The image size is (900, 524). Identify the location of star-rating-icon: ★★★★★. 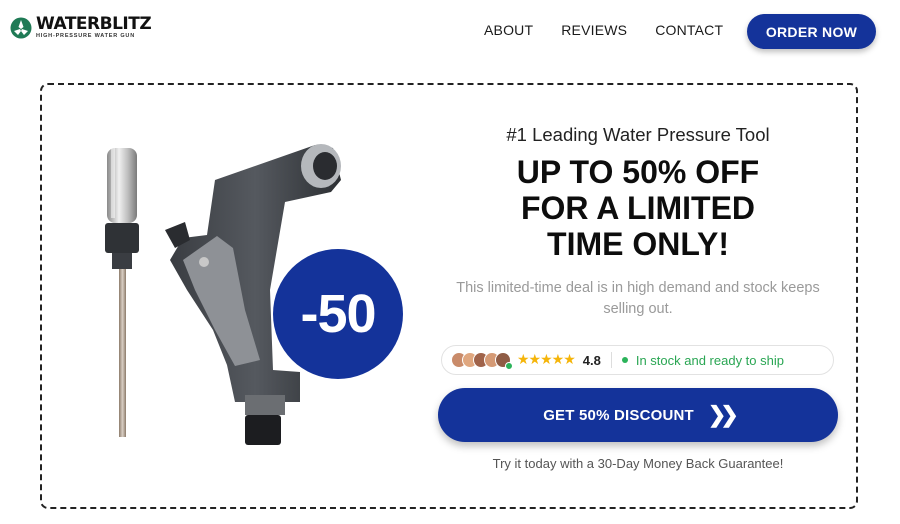
(546, 360).